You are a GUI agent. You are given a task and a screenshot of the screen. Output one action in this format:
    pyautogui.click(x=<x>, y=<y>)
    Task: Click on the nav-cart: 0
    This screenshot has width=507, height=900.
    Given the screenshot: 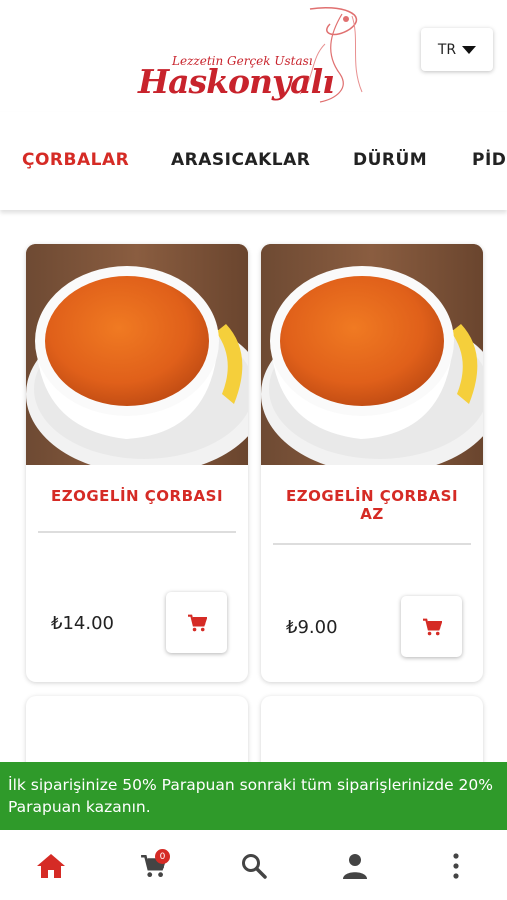 What is the action you would take?
    pyautogui.click(x=153, y=865)
    